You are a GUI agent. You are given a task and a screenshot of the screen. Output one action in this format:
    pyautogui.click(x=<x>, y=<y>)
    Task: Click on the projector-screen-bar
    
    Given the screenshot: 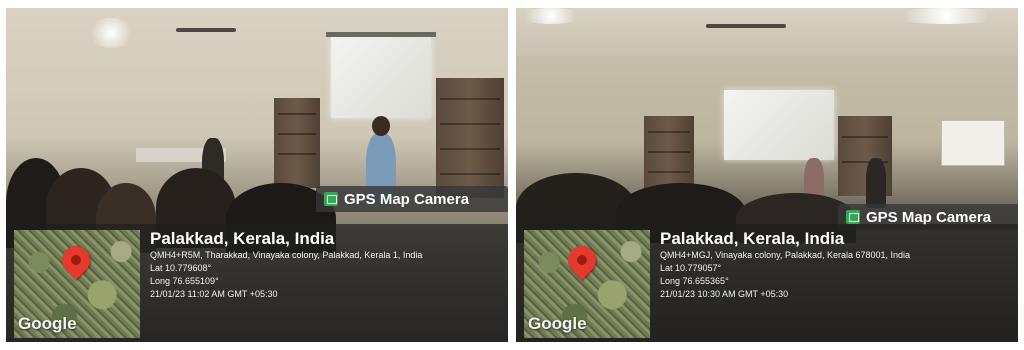 What is the action you would take?
    pyautogui.click(x=381, y=34)
    